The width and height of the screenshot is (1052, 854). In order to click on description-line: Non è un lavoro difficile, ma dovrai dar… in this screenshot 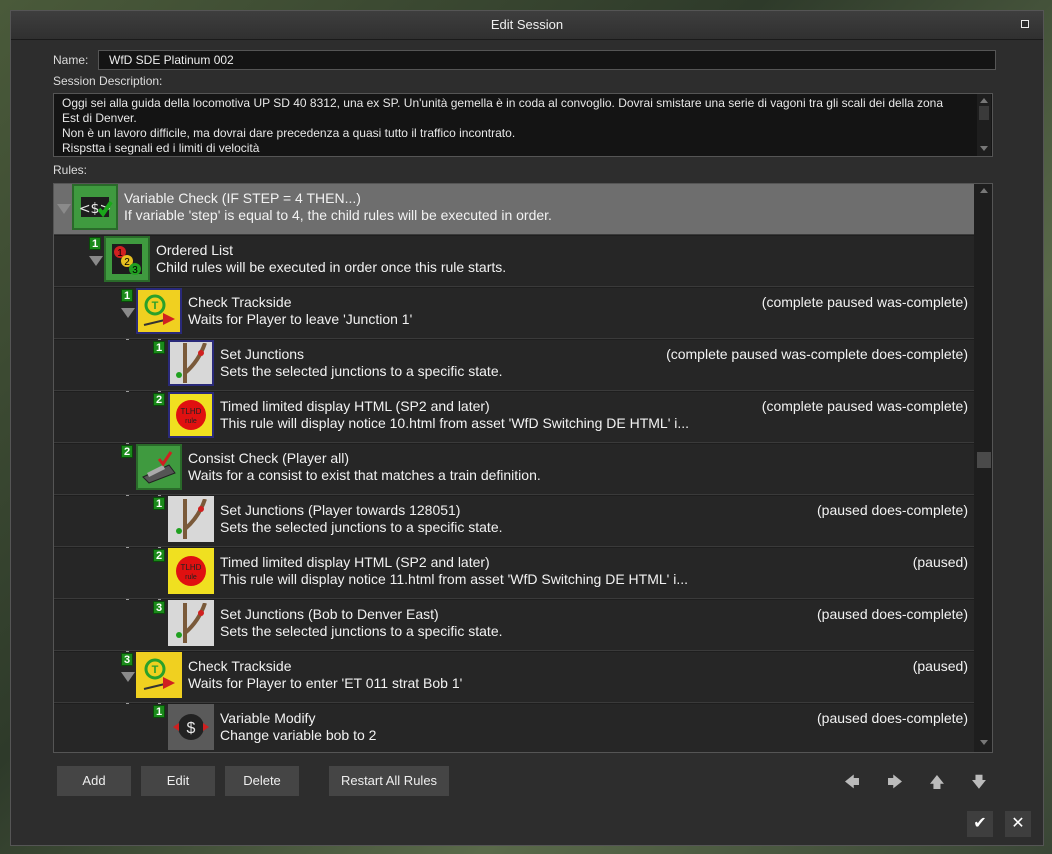, I will do `click(289, 133)`.